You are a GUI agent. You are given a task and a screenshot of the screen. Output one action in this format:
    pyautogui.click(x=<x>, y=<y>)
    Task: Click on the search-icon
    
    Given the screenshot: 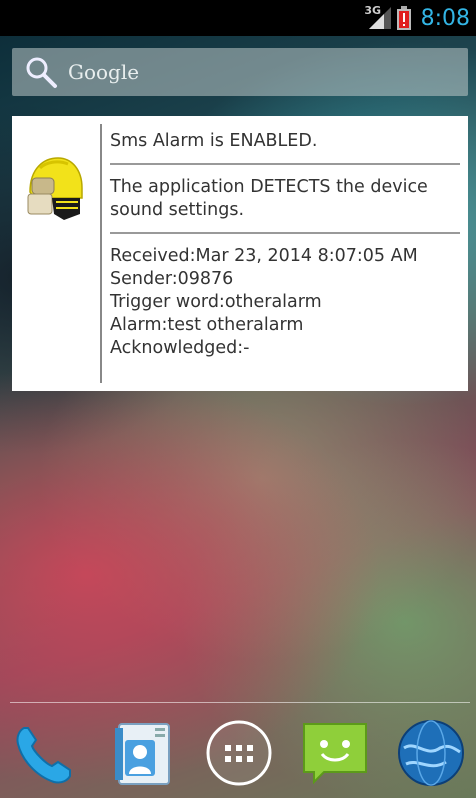 What is the action you would take?
    pyautogui.click(x=41, y=72)
    